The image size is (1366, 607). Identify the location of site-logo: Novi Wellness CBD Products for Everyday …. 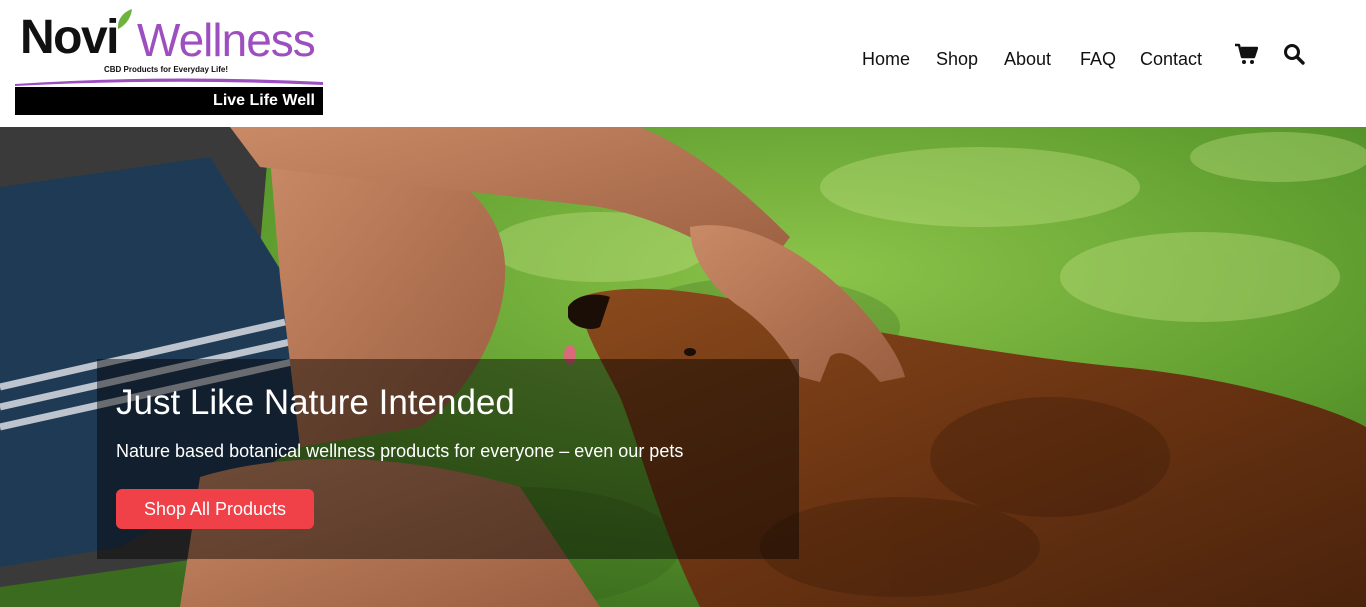
(169, 61).